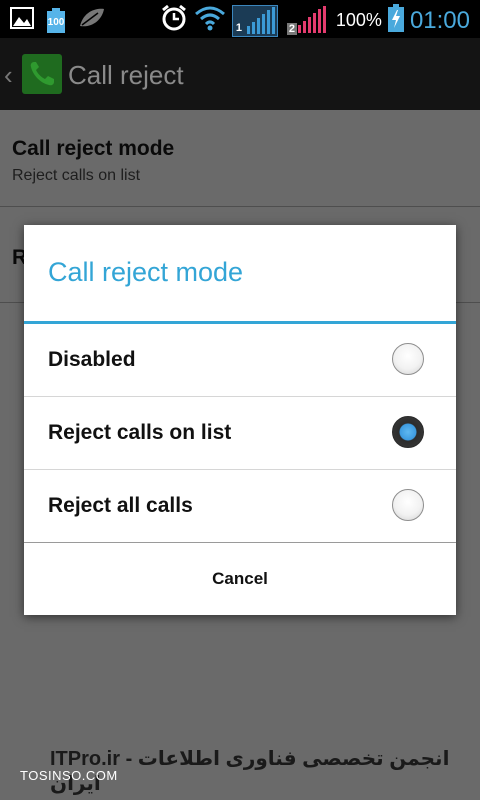 This screenshot has height=800, width=480. I want to click on dialog-button-bar: Cancel, so click(240, 578).